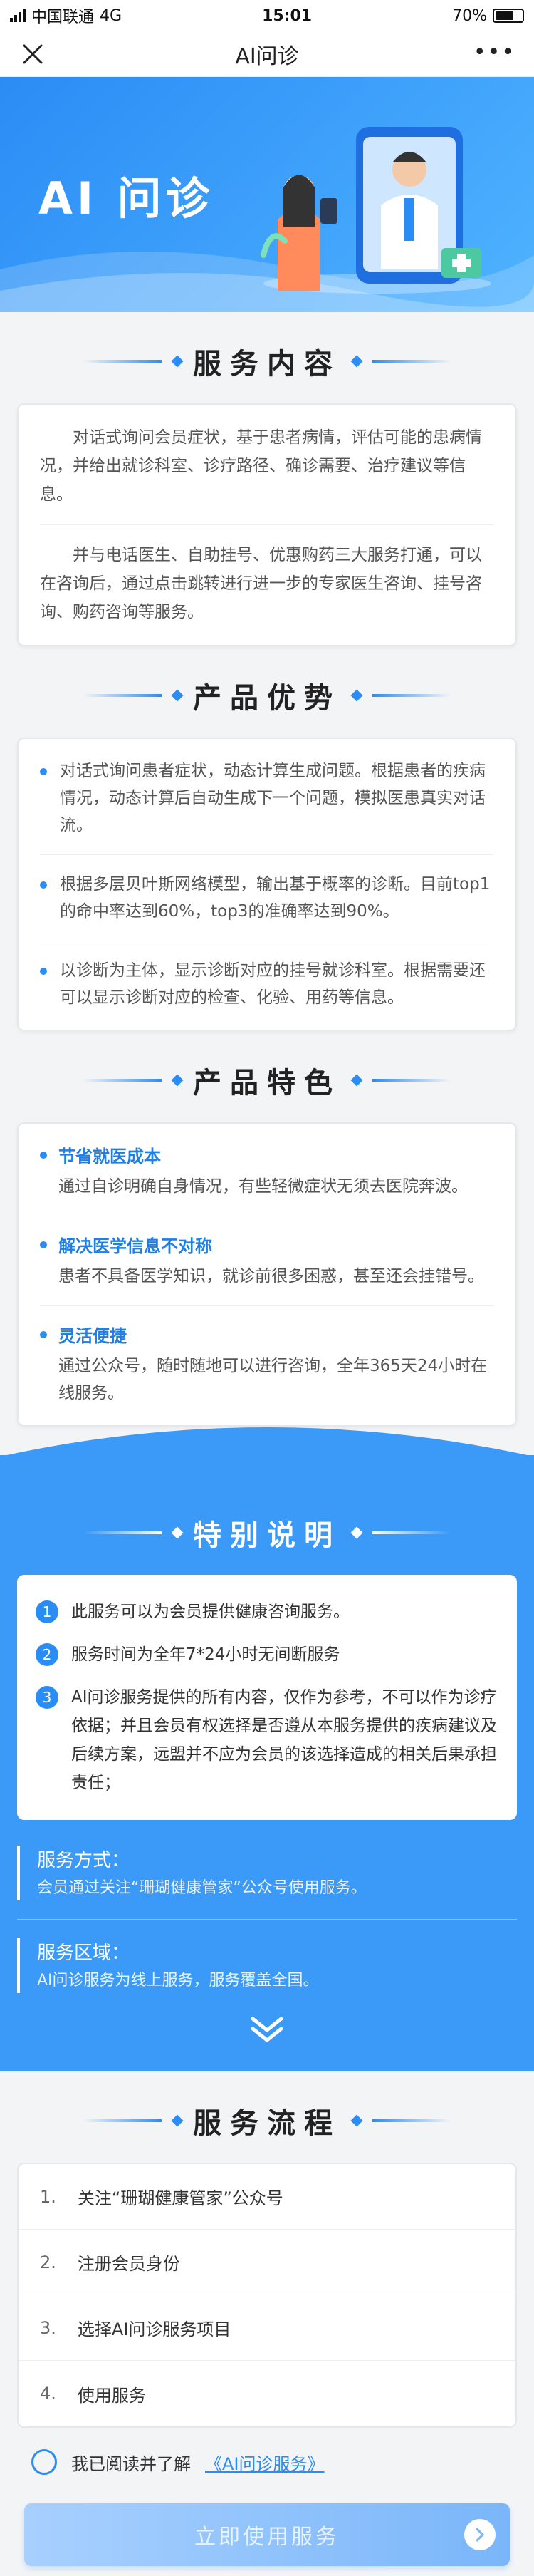  What do you see at coordinates (47, 1654) in the screenshot?
I see `notice-number: 2` at bounding box center [47, 1654].